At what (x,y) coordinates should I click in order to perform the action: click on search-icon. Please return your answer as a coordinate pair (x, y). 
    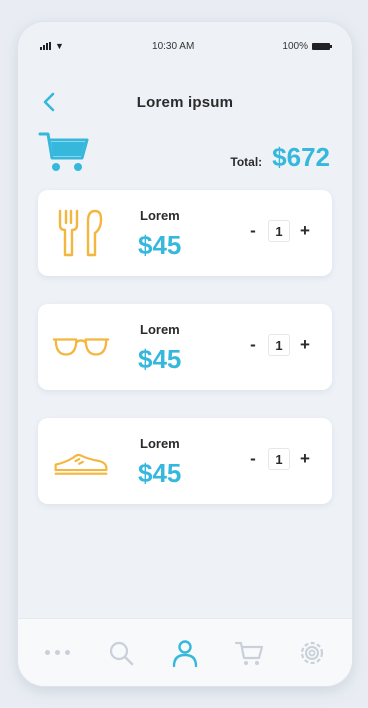
    Looking at the image, I should click on (122, 653).